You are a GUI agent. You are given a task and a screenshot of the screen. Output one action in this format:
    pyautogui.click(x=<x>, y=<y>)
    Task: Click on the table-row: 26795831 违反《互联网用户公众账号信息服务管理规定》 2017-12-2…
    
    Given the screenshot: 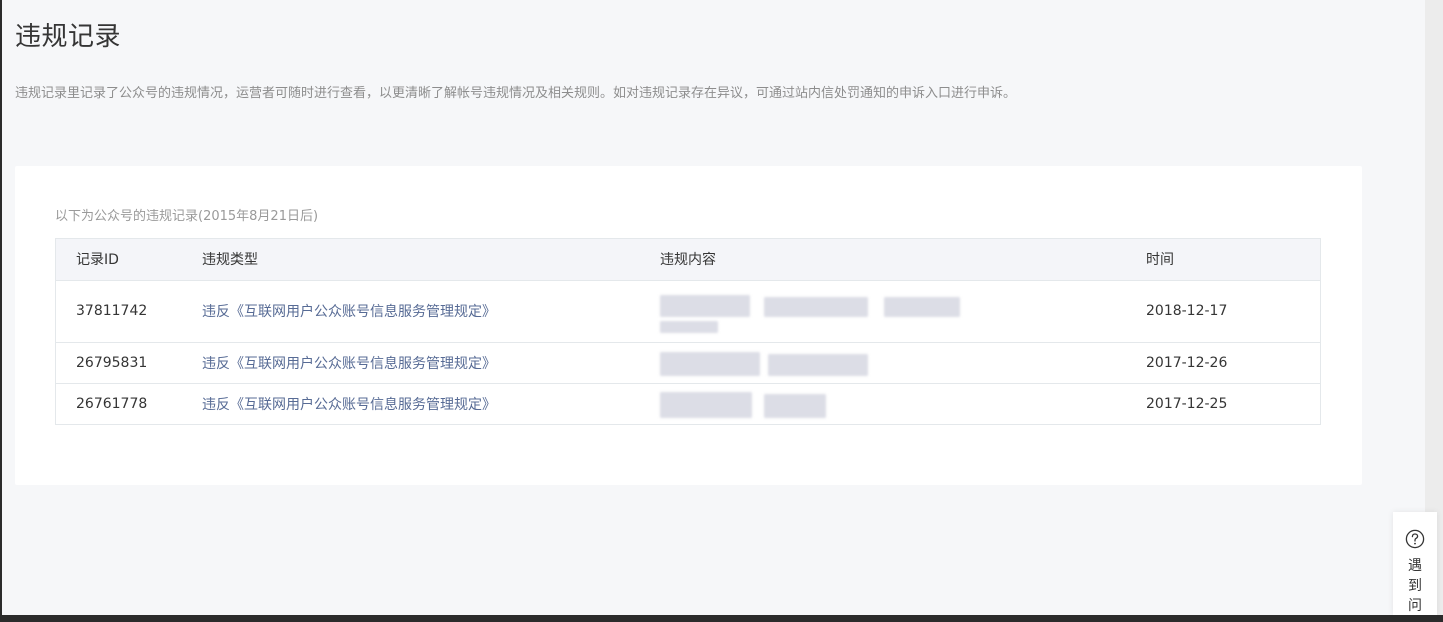 What is the action you would take?
    pyautogui.click(x=688, y=363)
    